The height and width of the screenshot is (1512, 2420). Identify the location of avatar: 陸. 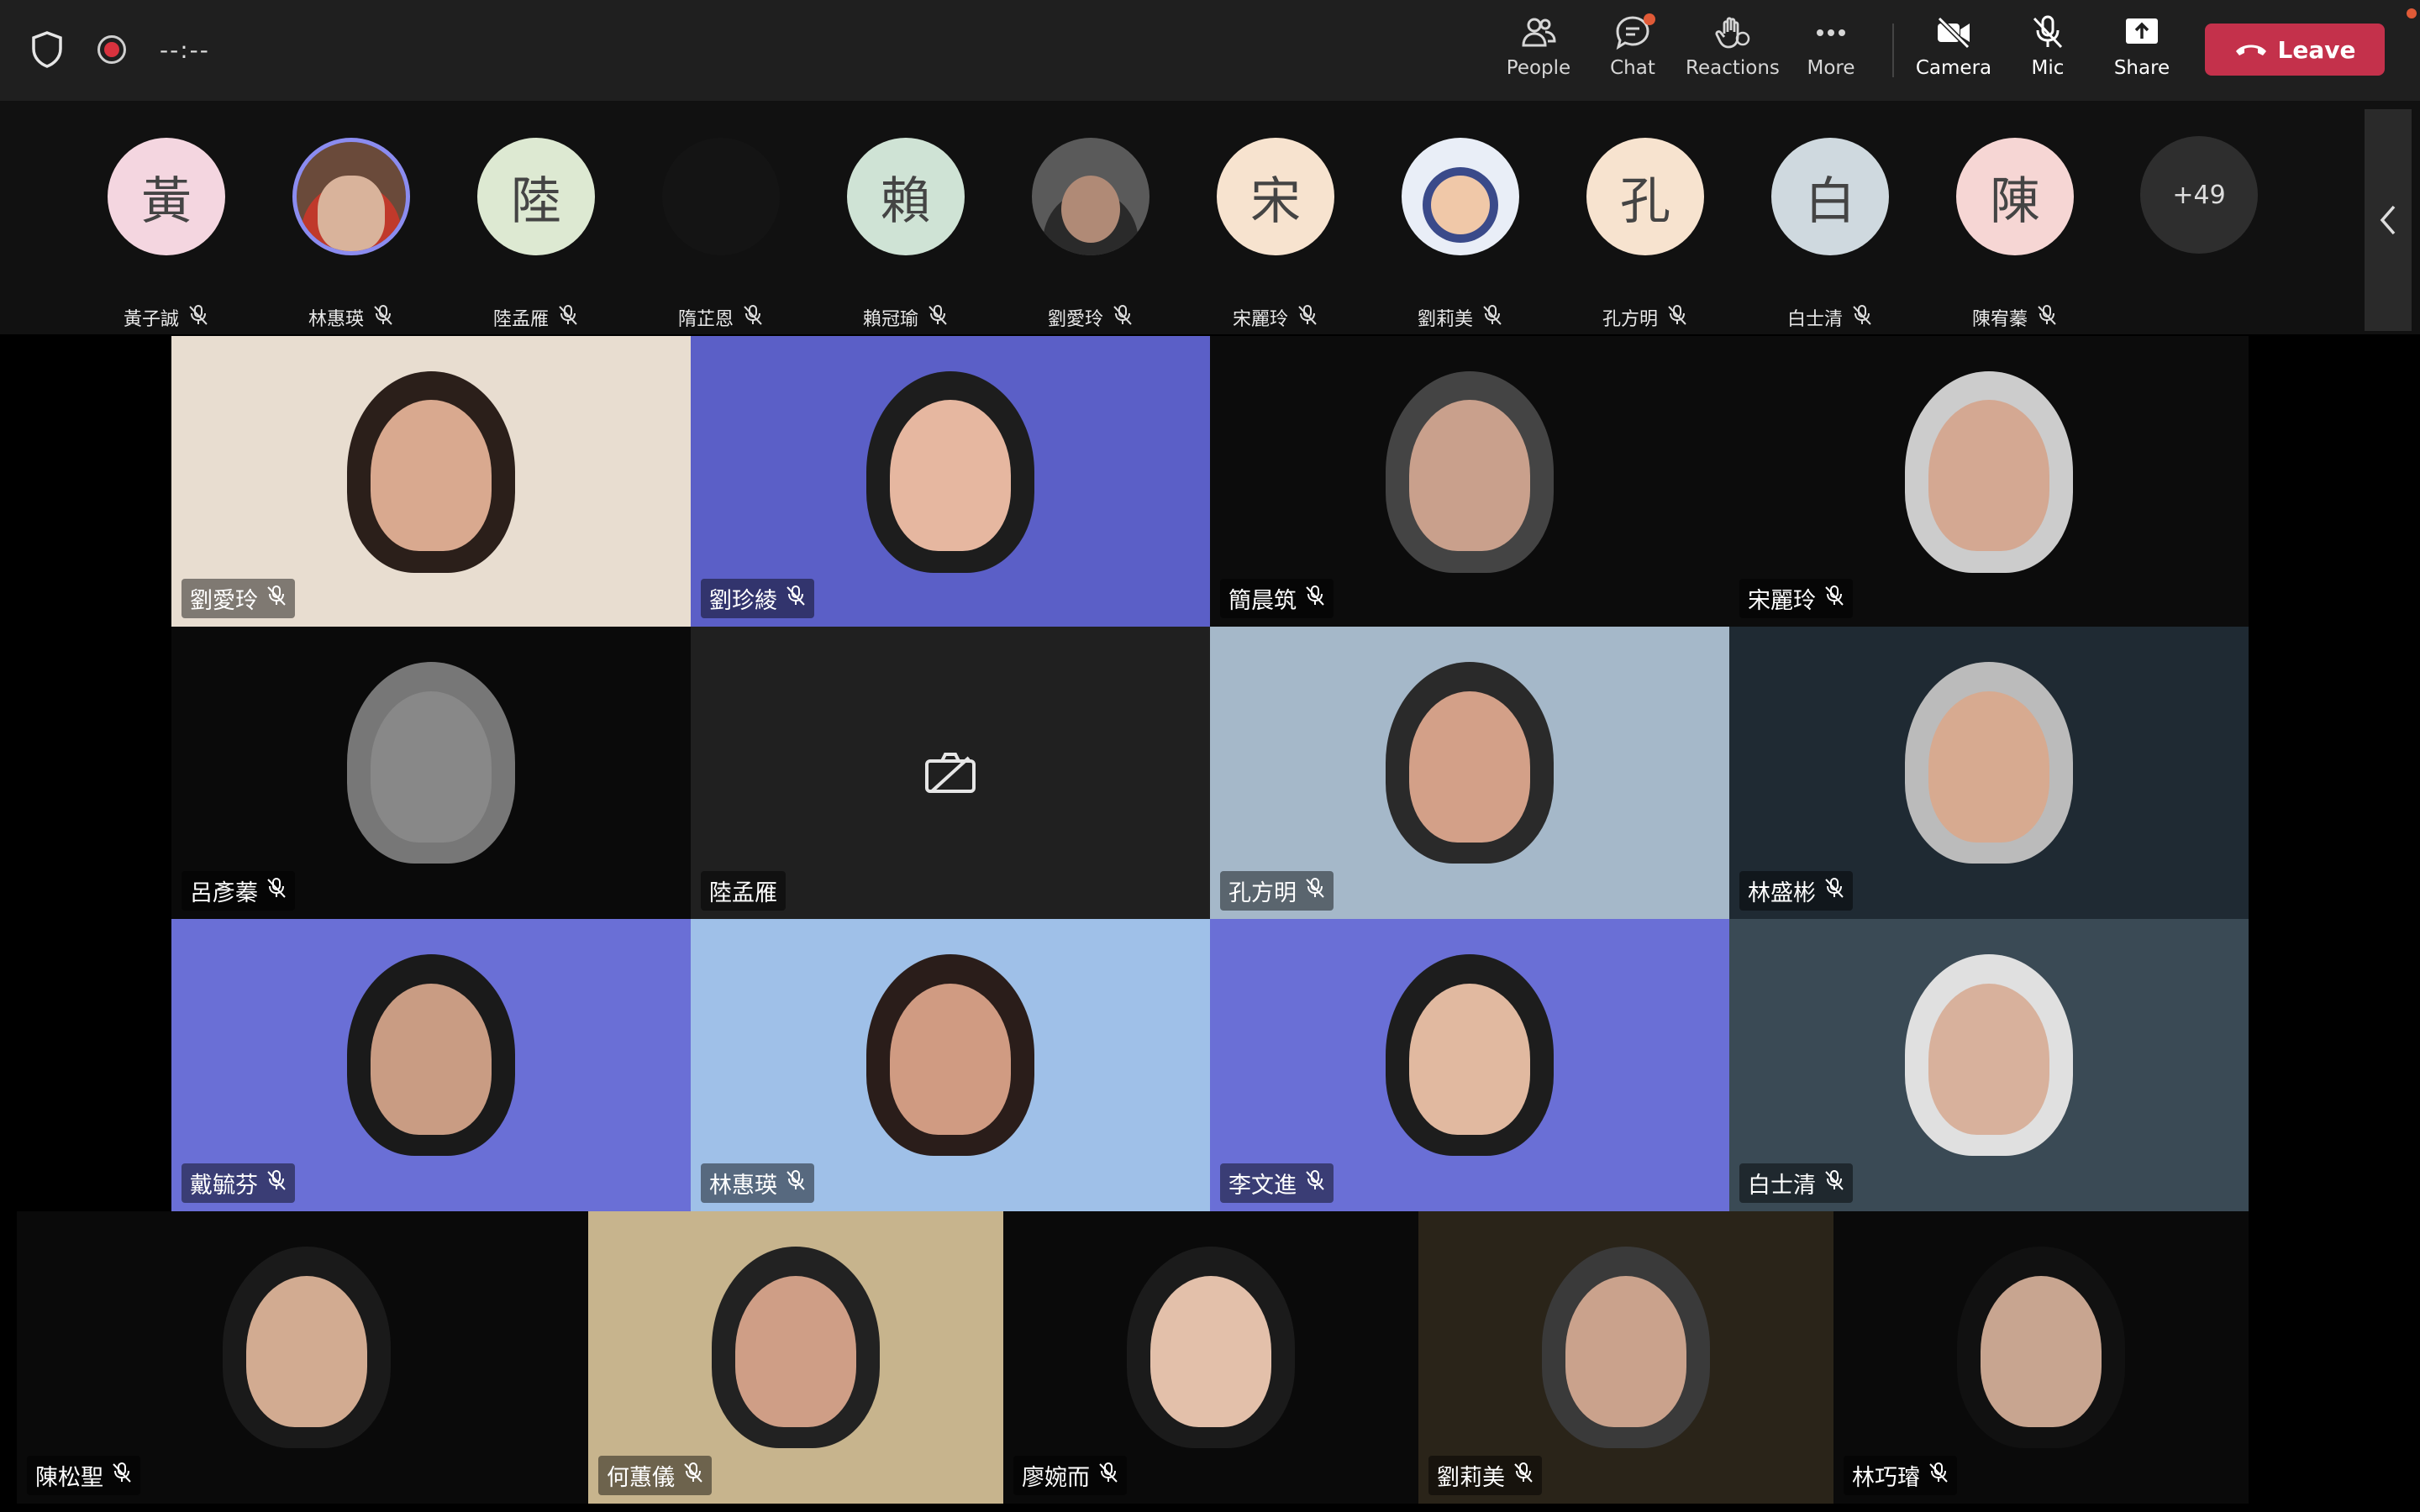
(536, 196).